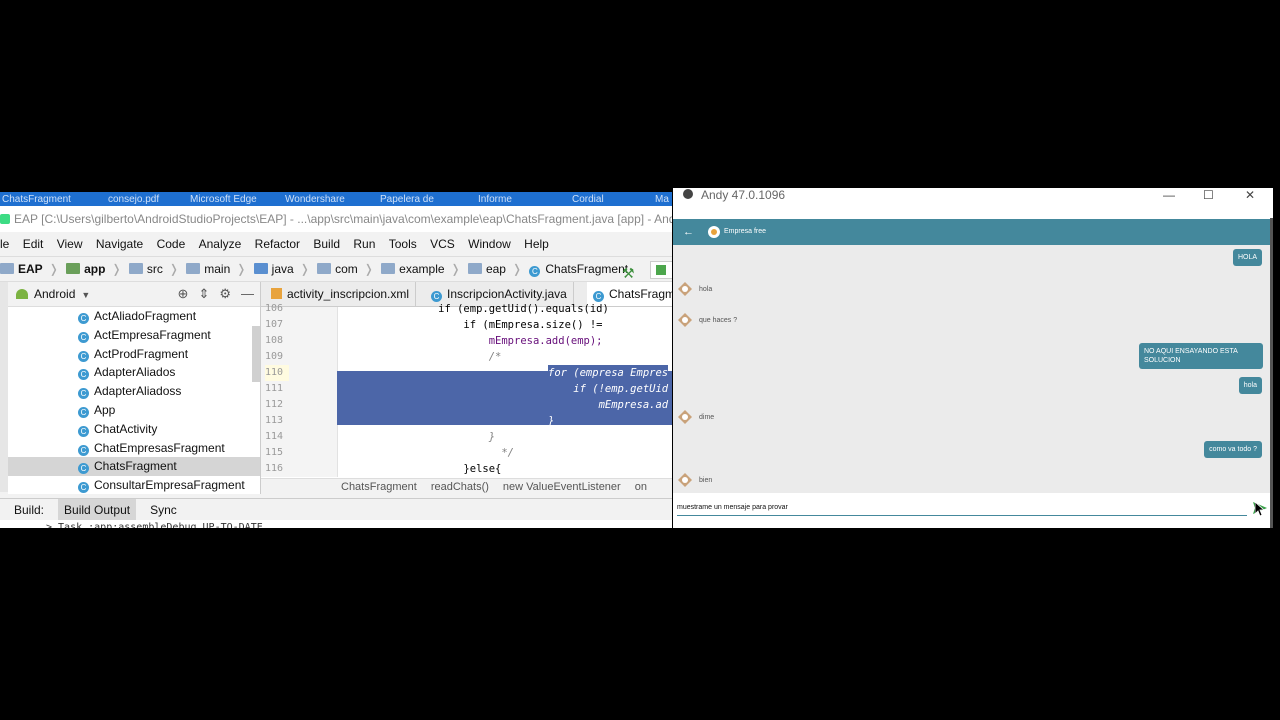  What do you see at coordinates (134, 391) in the screenshot?
I see `tree-item: C AdapterAliadoss` at bounding box center [134, 391].